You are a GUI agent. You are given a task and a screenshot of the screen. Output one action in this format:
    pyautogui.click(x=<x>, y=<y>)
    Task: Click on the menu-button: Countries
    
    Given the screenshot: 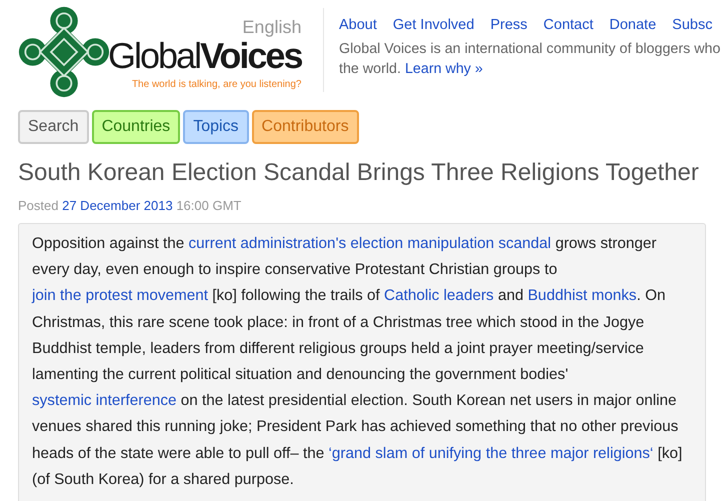 What is the action you would take?
    pyautogui.click(x=136, y=127)
    